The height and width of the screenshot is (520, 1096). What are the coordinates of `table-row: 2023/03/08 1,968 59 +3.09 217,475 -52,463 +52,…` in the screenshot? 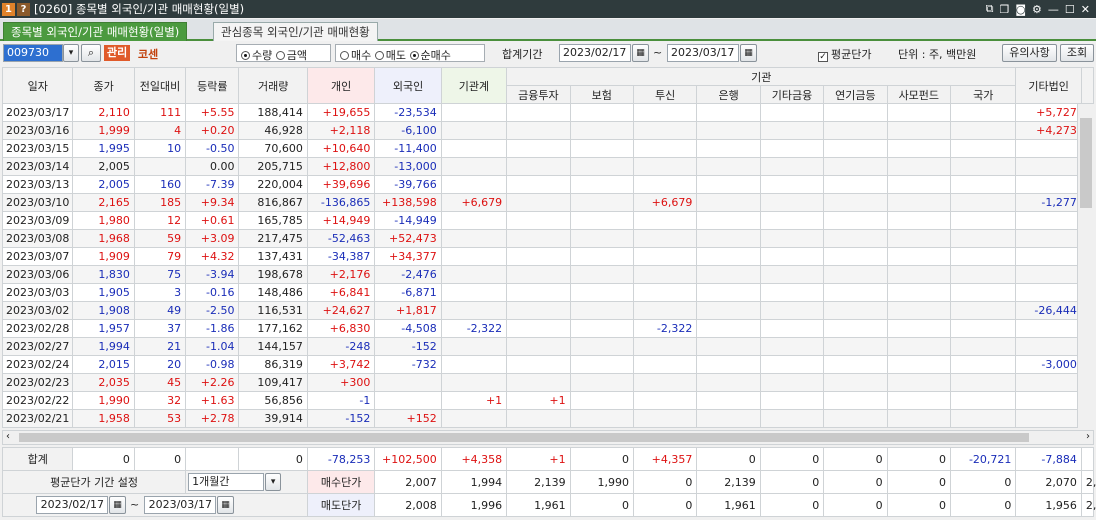 It's located at (548, 238).